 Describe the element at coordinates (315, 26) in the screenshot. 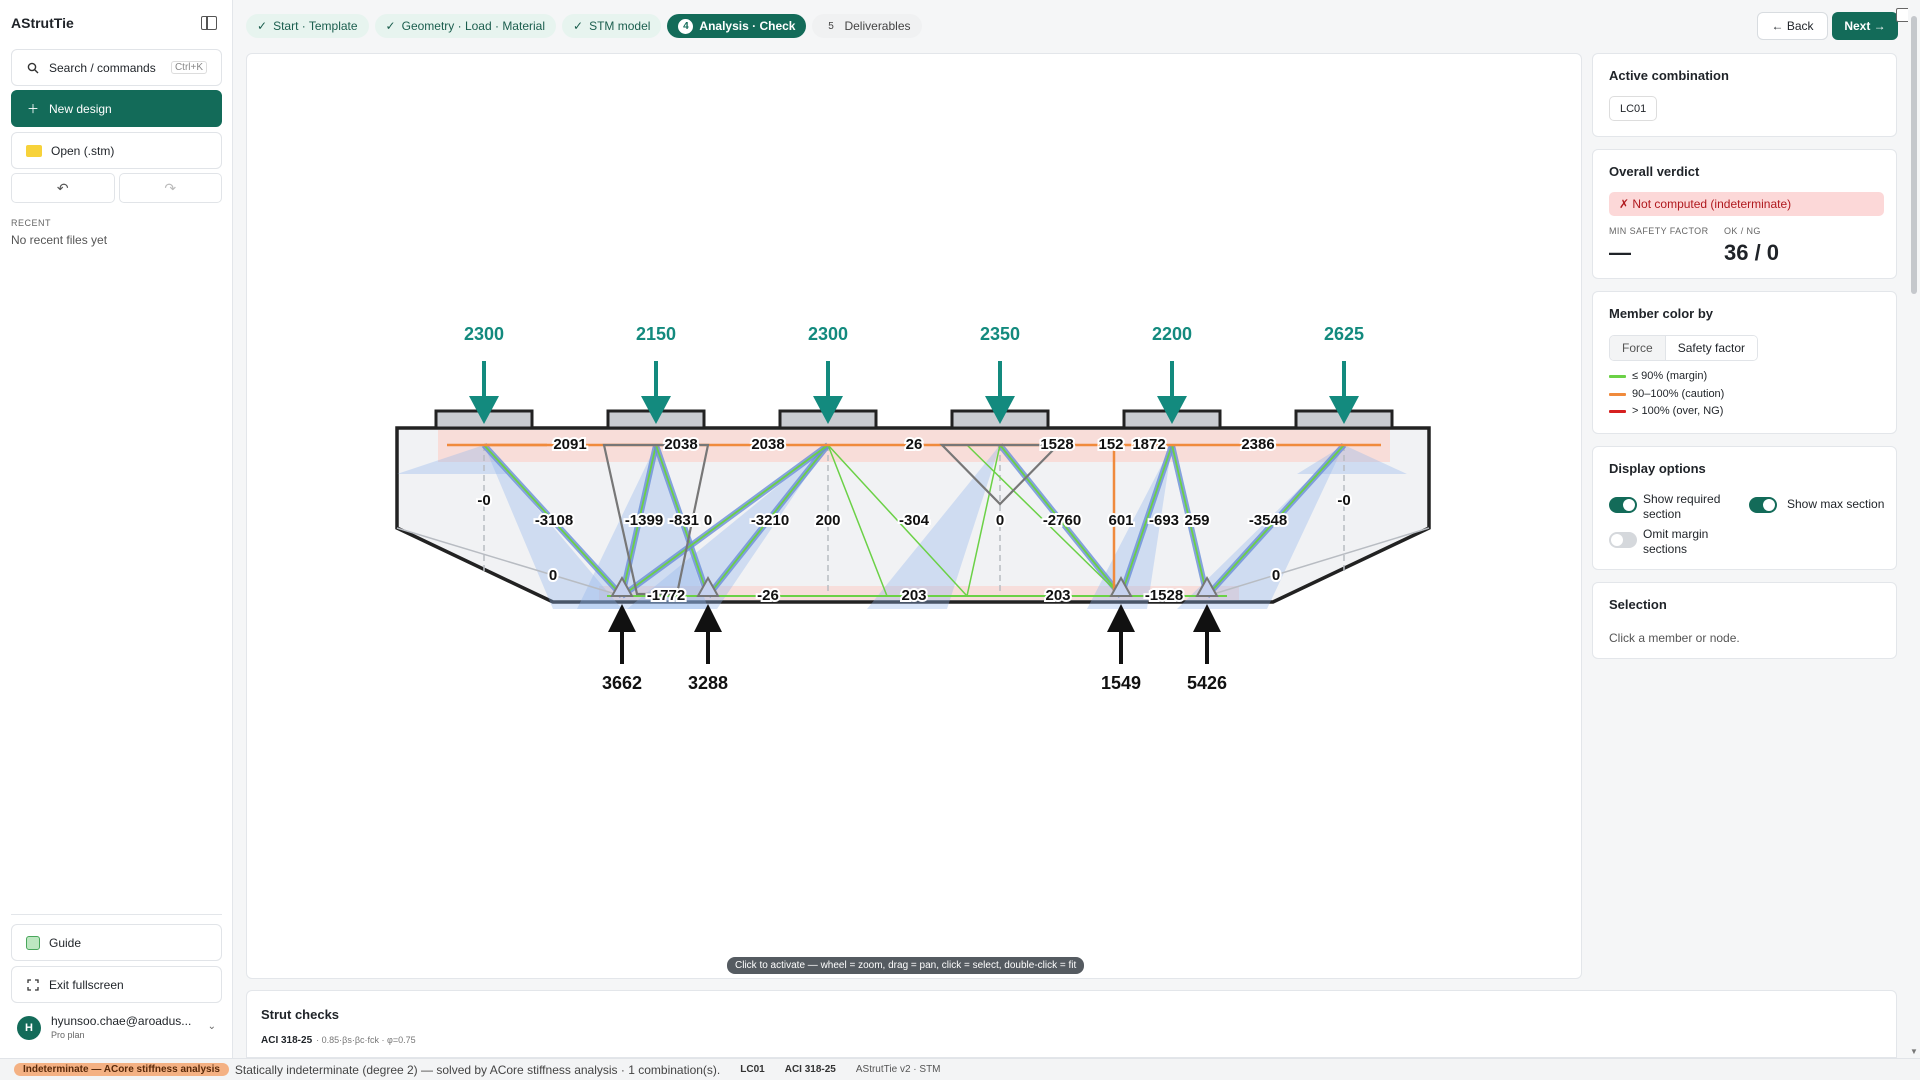

I see `step-label: Start · Template` at that location.